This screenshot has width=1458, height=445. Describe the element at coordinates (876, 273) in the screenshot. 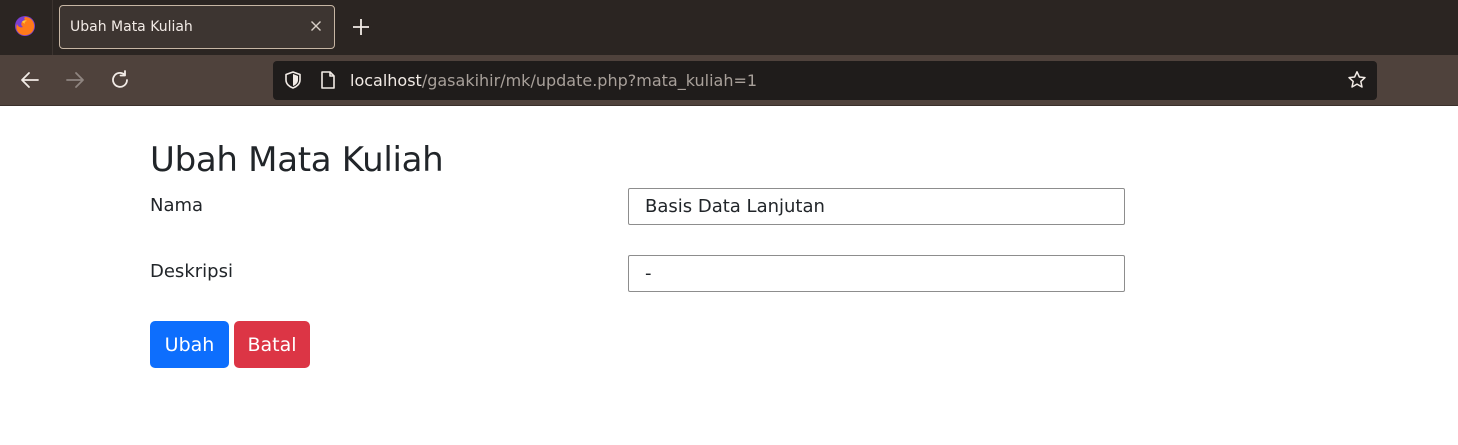

I see `deskripsi-input` at that location.